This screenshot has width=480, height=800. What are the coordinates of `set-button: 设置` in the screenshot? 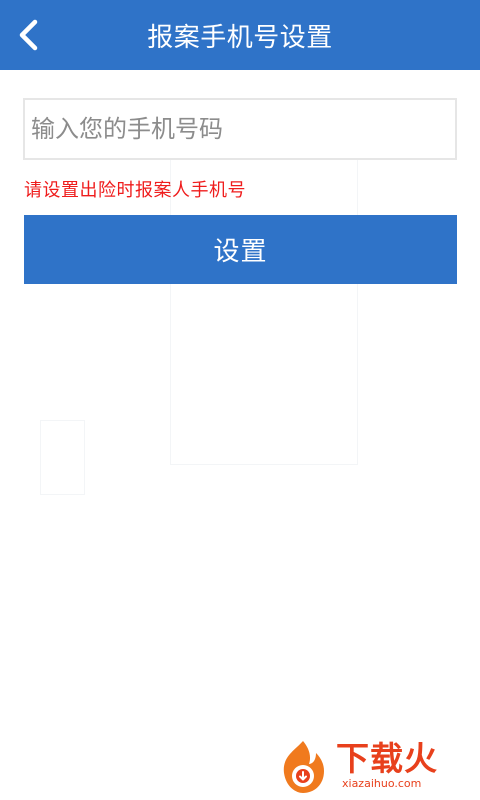 It's located at (240, 249).